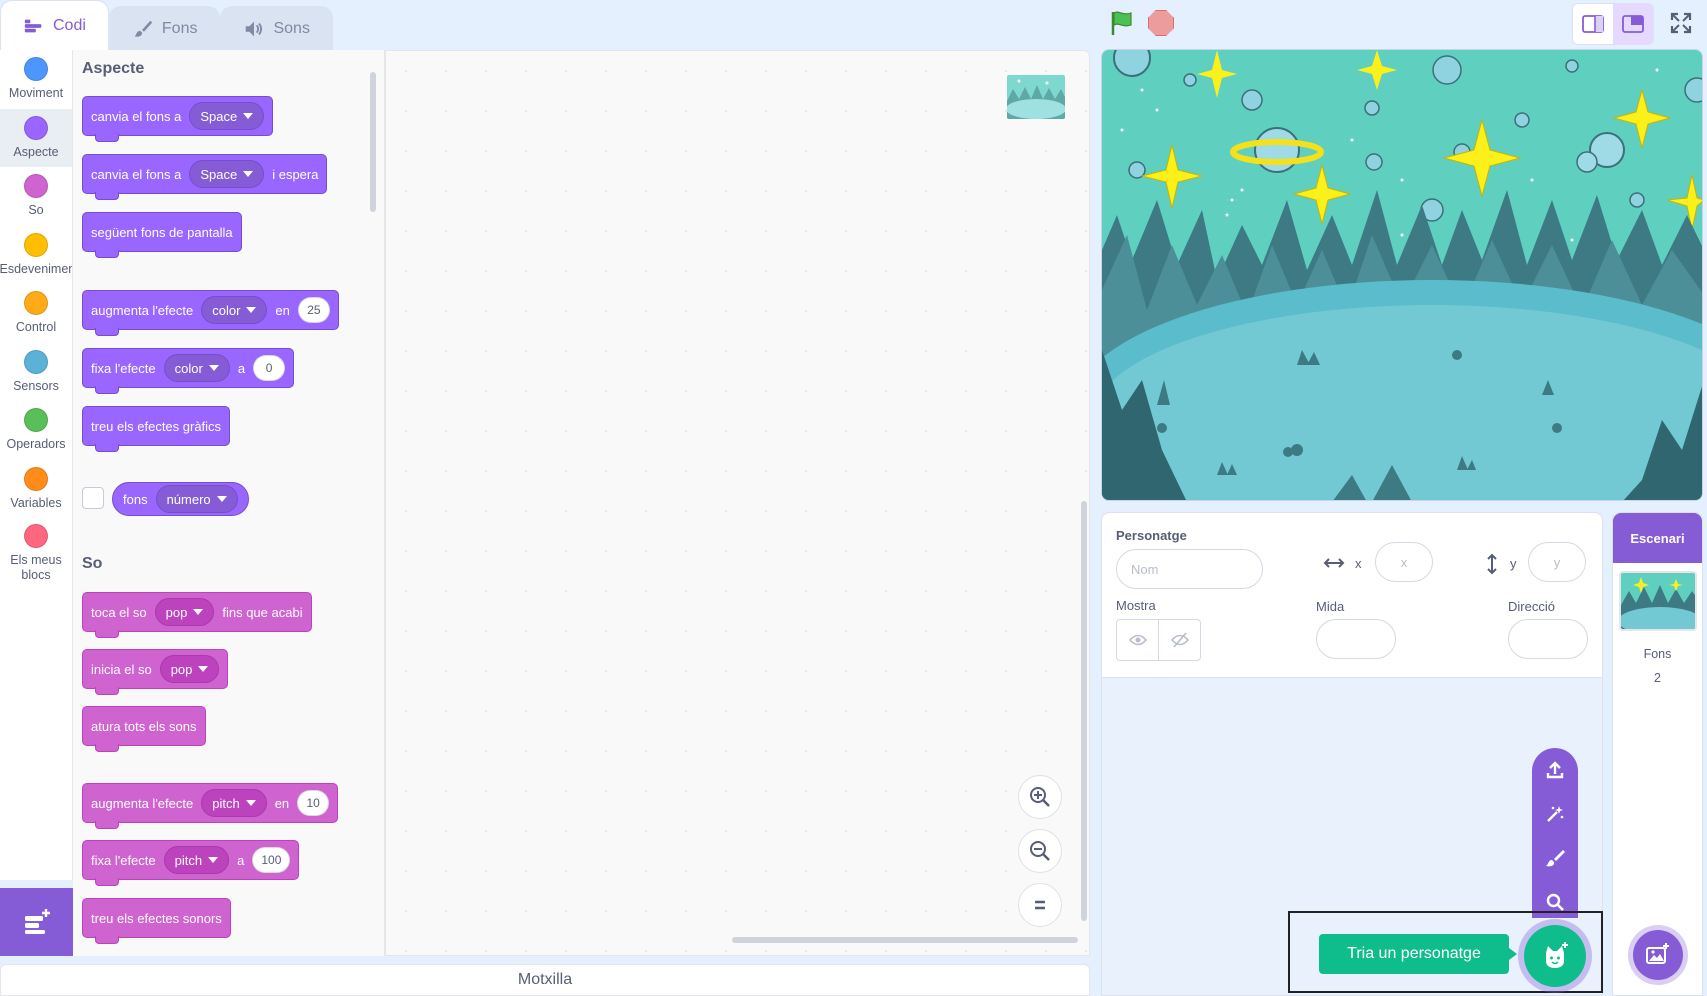 This screenshot has height=996, width=1707. I want to click on green-flag-button, so click(1122, 25).